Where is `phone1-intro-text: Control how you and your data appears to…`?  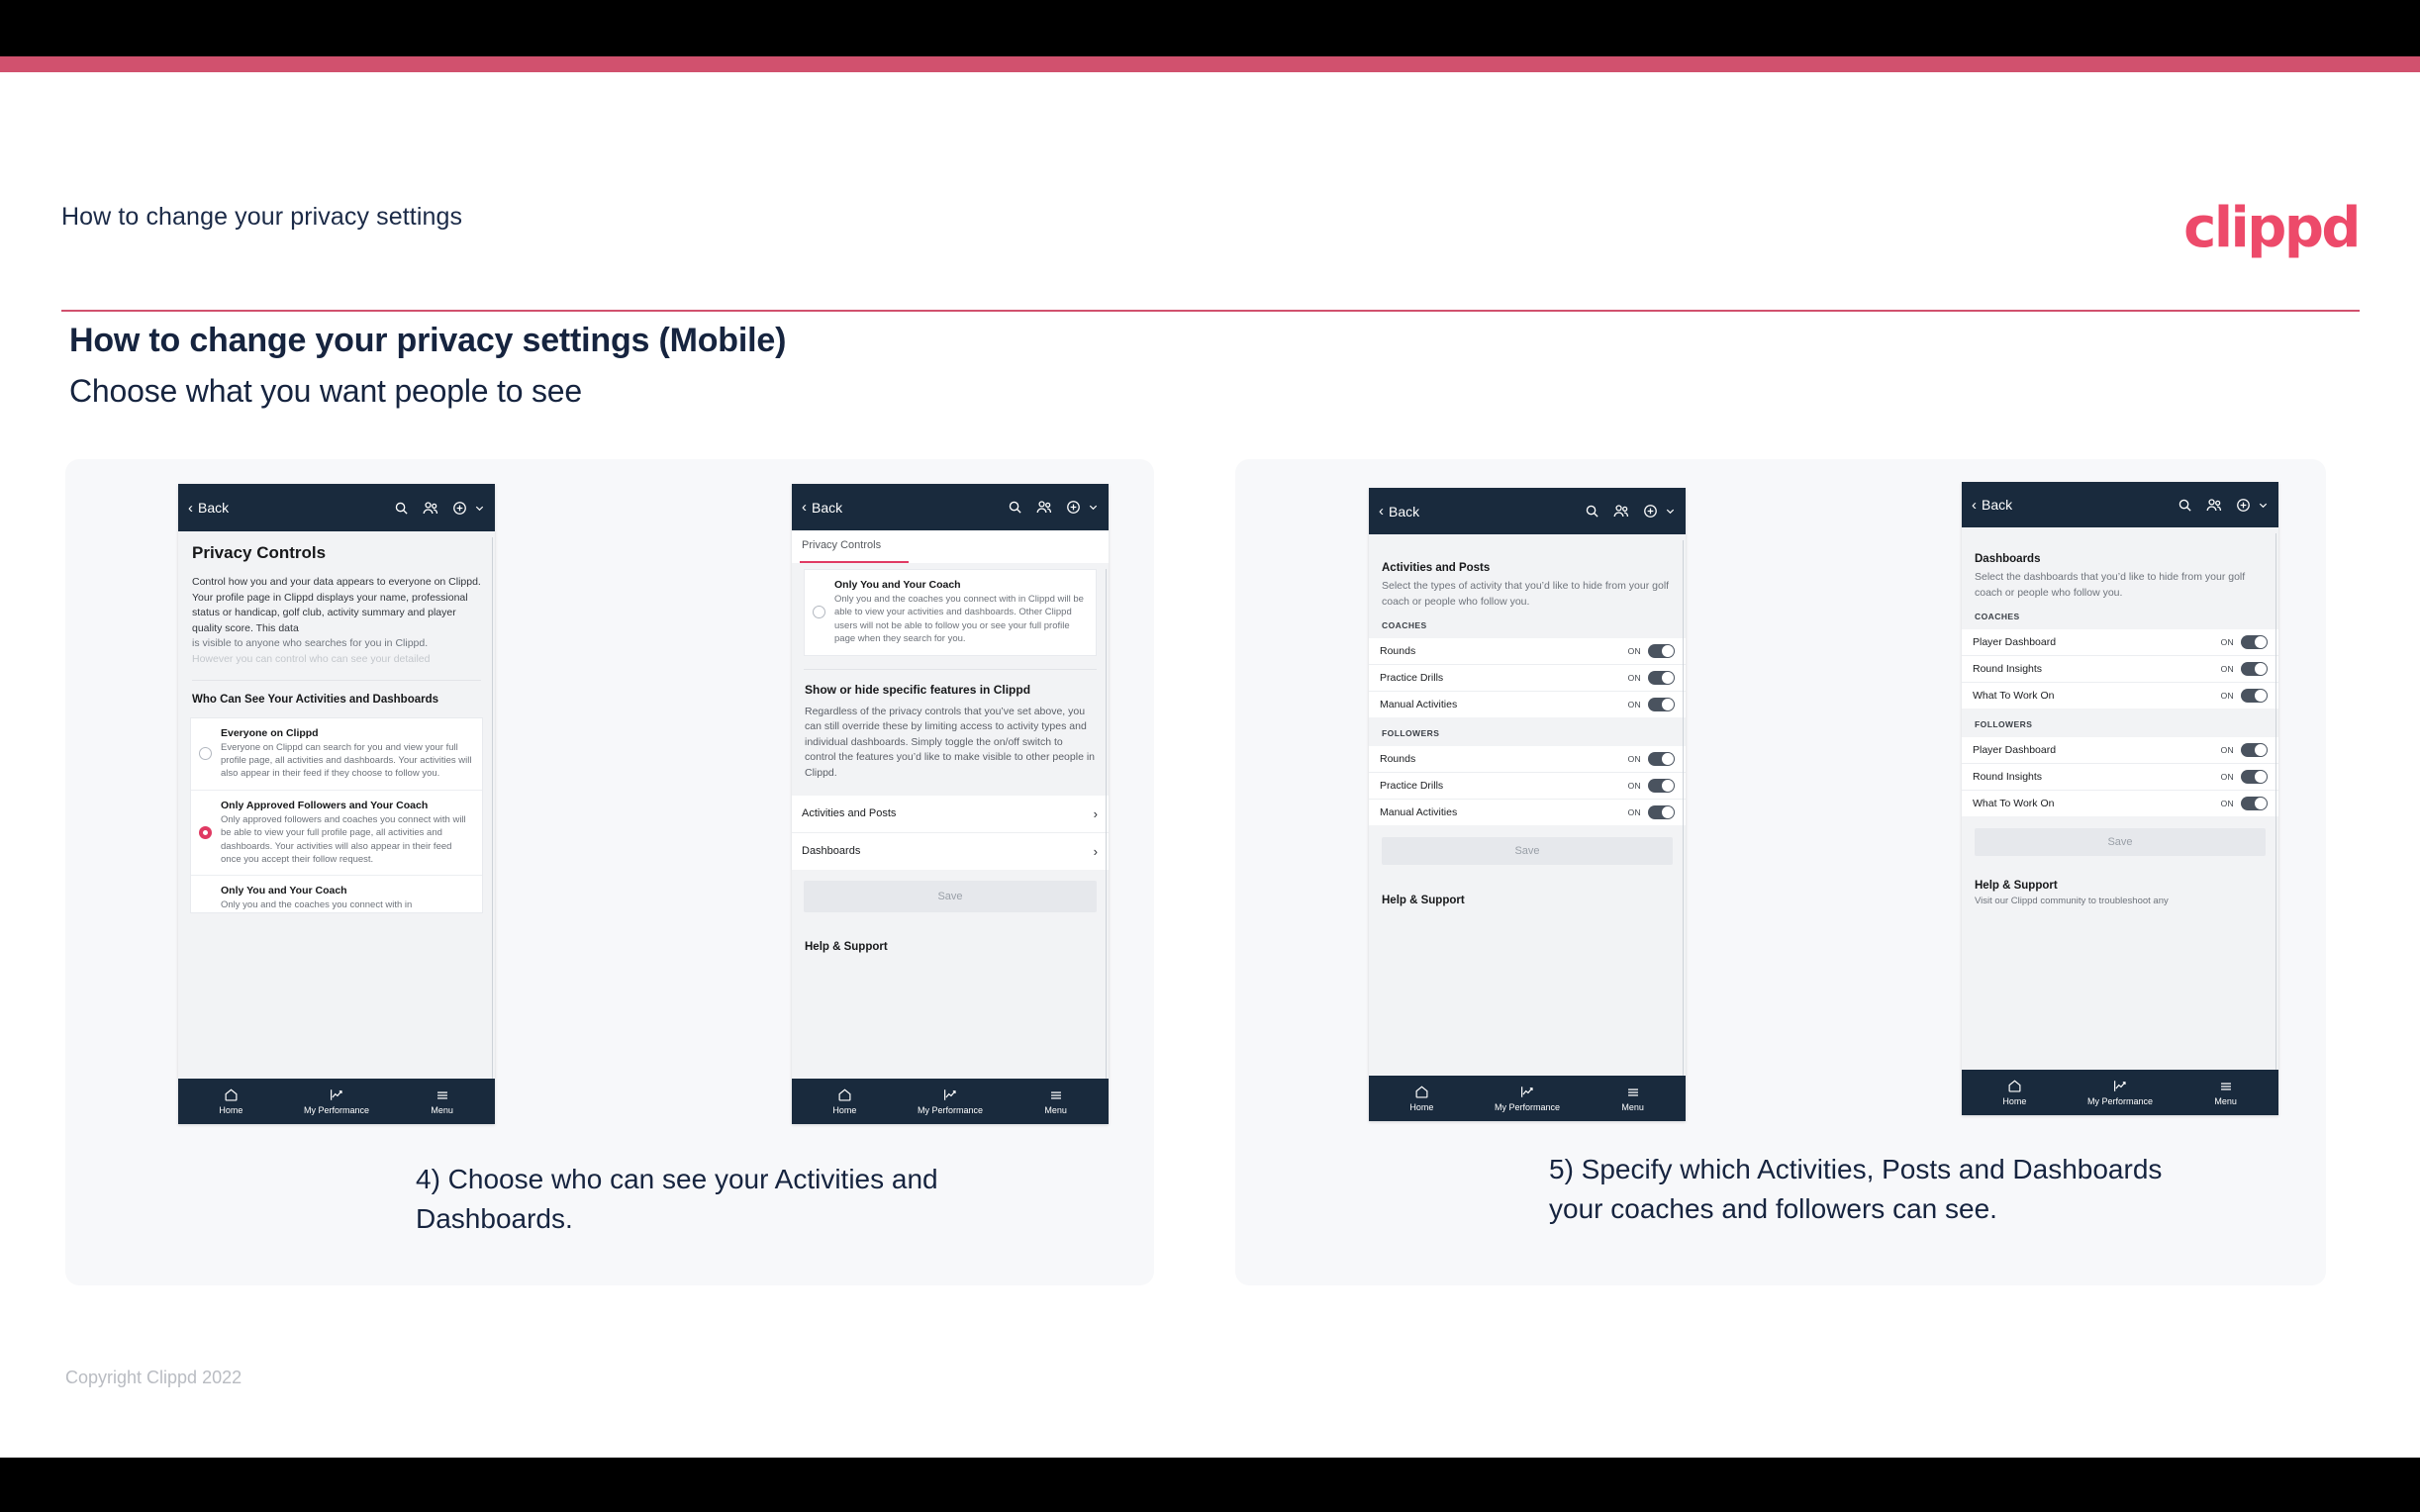 phone1-intro-text: Control how you and your data appears to… is located at coordinates (336, 605).